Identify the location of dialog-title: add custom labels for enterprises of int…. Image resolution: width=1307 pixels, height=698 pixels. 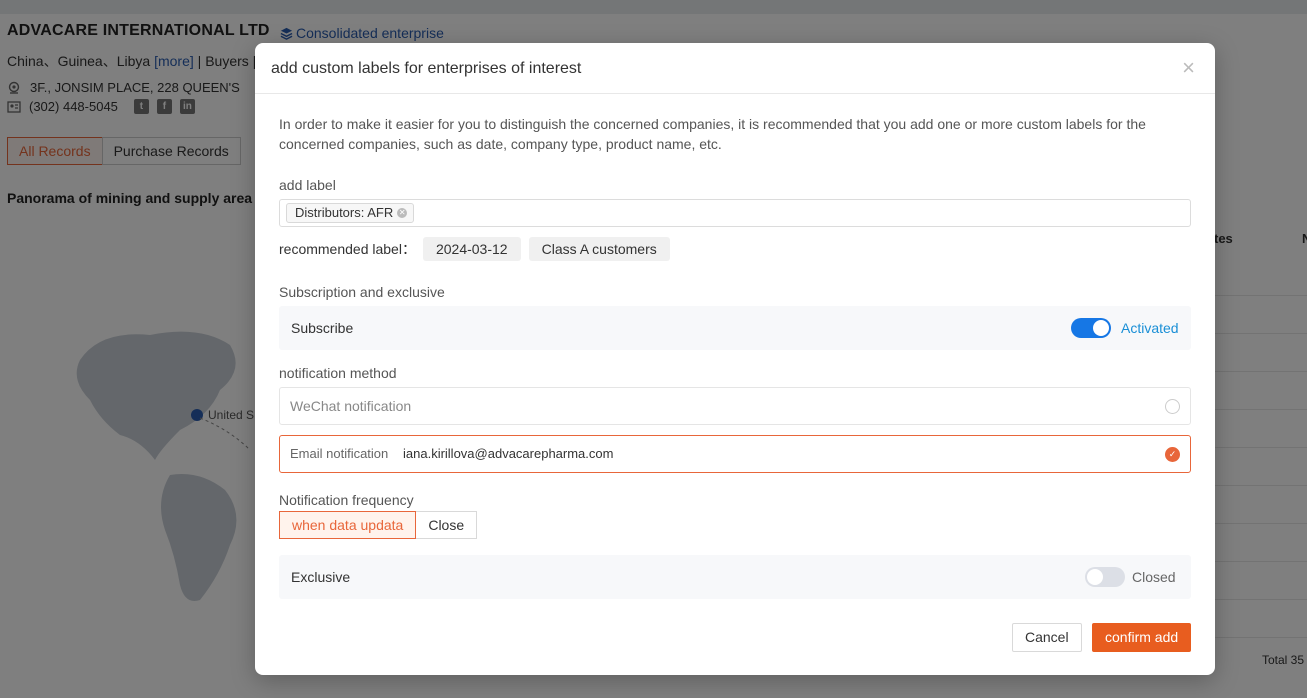
(426, 68).